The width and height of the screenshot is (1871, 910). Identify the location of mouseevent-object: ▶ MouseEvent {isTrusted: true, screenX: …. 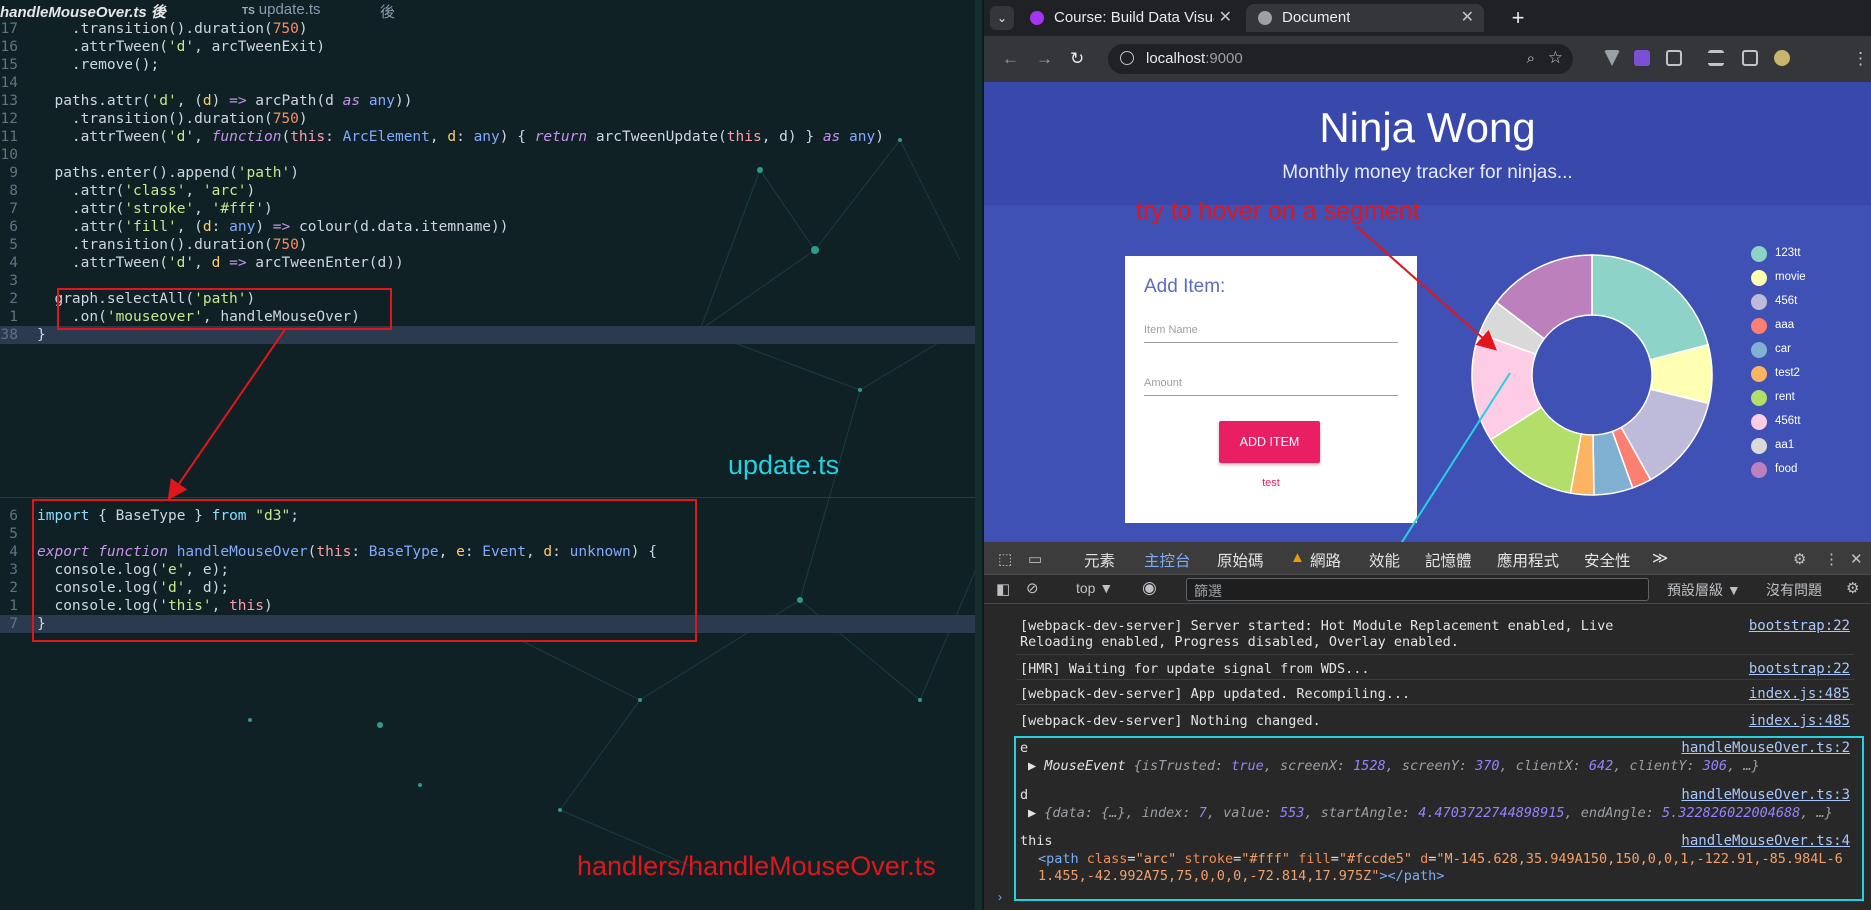
(1394, 766).